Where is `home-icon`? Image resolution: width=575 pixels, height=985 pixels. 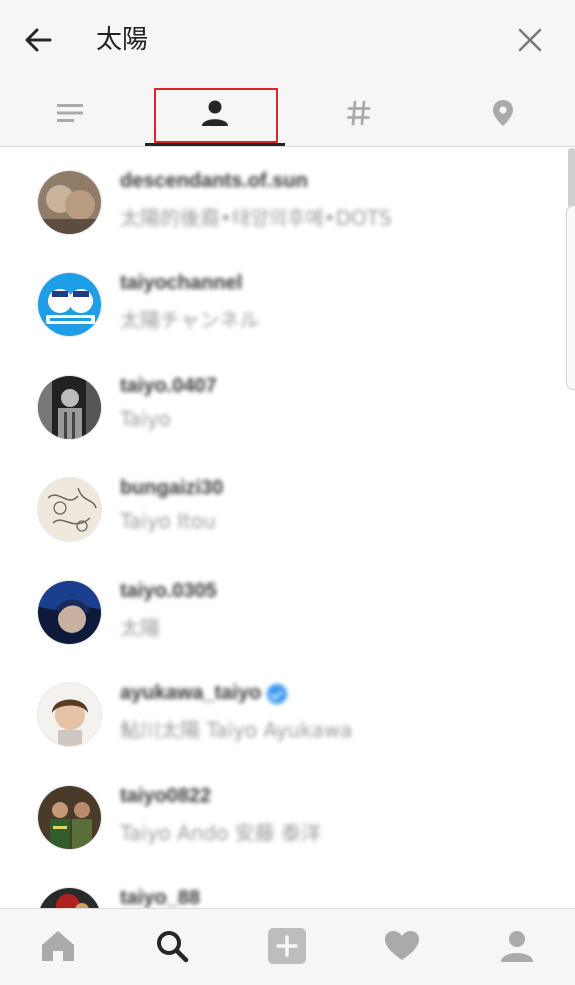
home-icon is located at coordinates (58, 946).